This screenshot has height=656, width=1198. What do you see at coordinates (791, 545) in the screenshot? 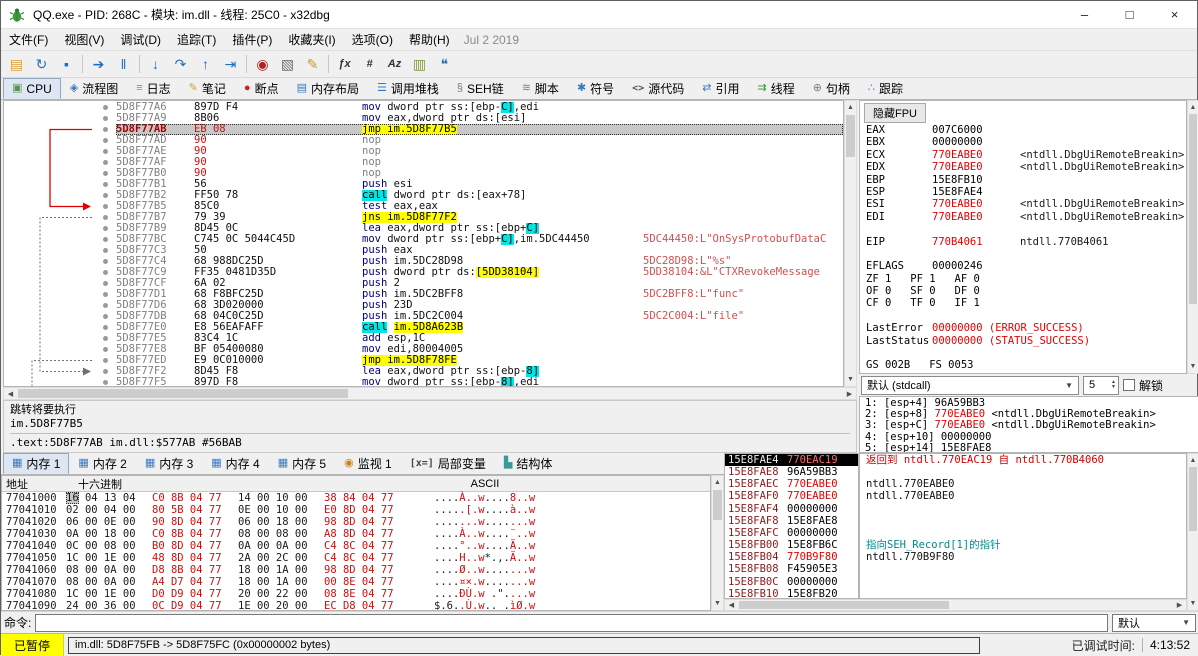
I see `stack-row: 15E8FB00 15E8FB6C` at bounding box center [791, 545].